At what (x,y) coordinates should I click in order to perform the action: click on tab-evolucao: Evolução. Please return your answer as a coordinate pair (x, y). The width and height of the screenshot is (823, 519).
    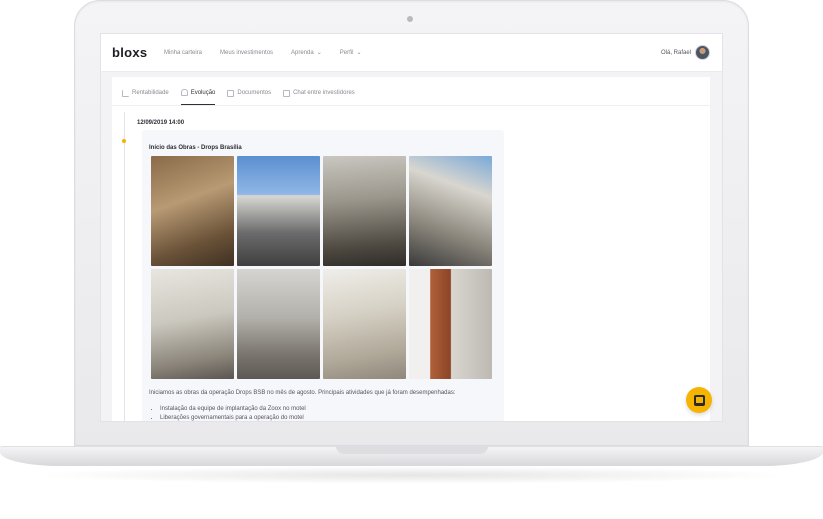
    Looking at the image, I should click on (198, 93).